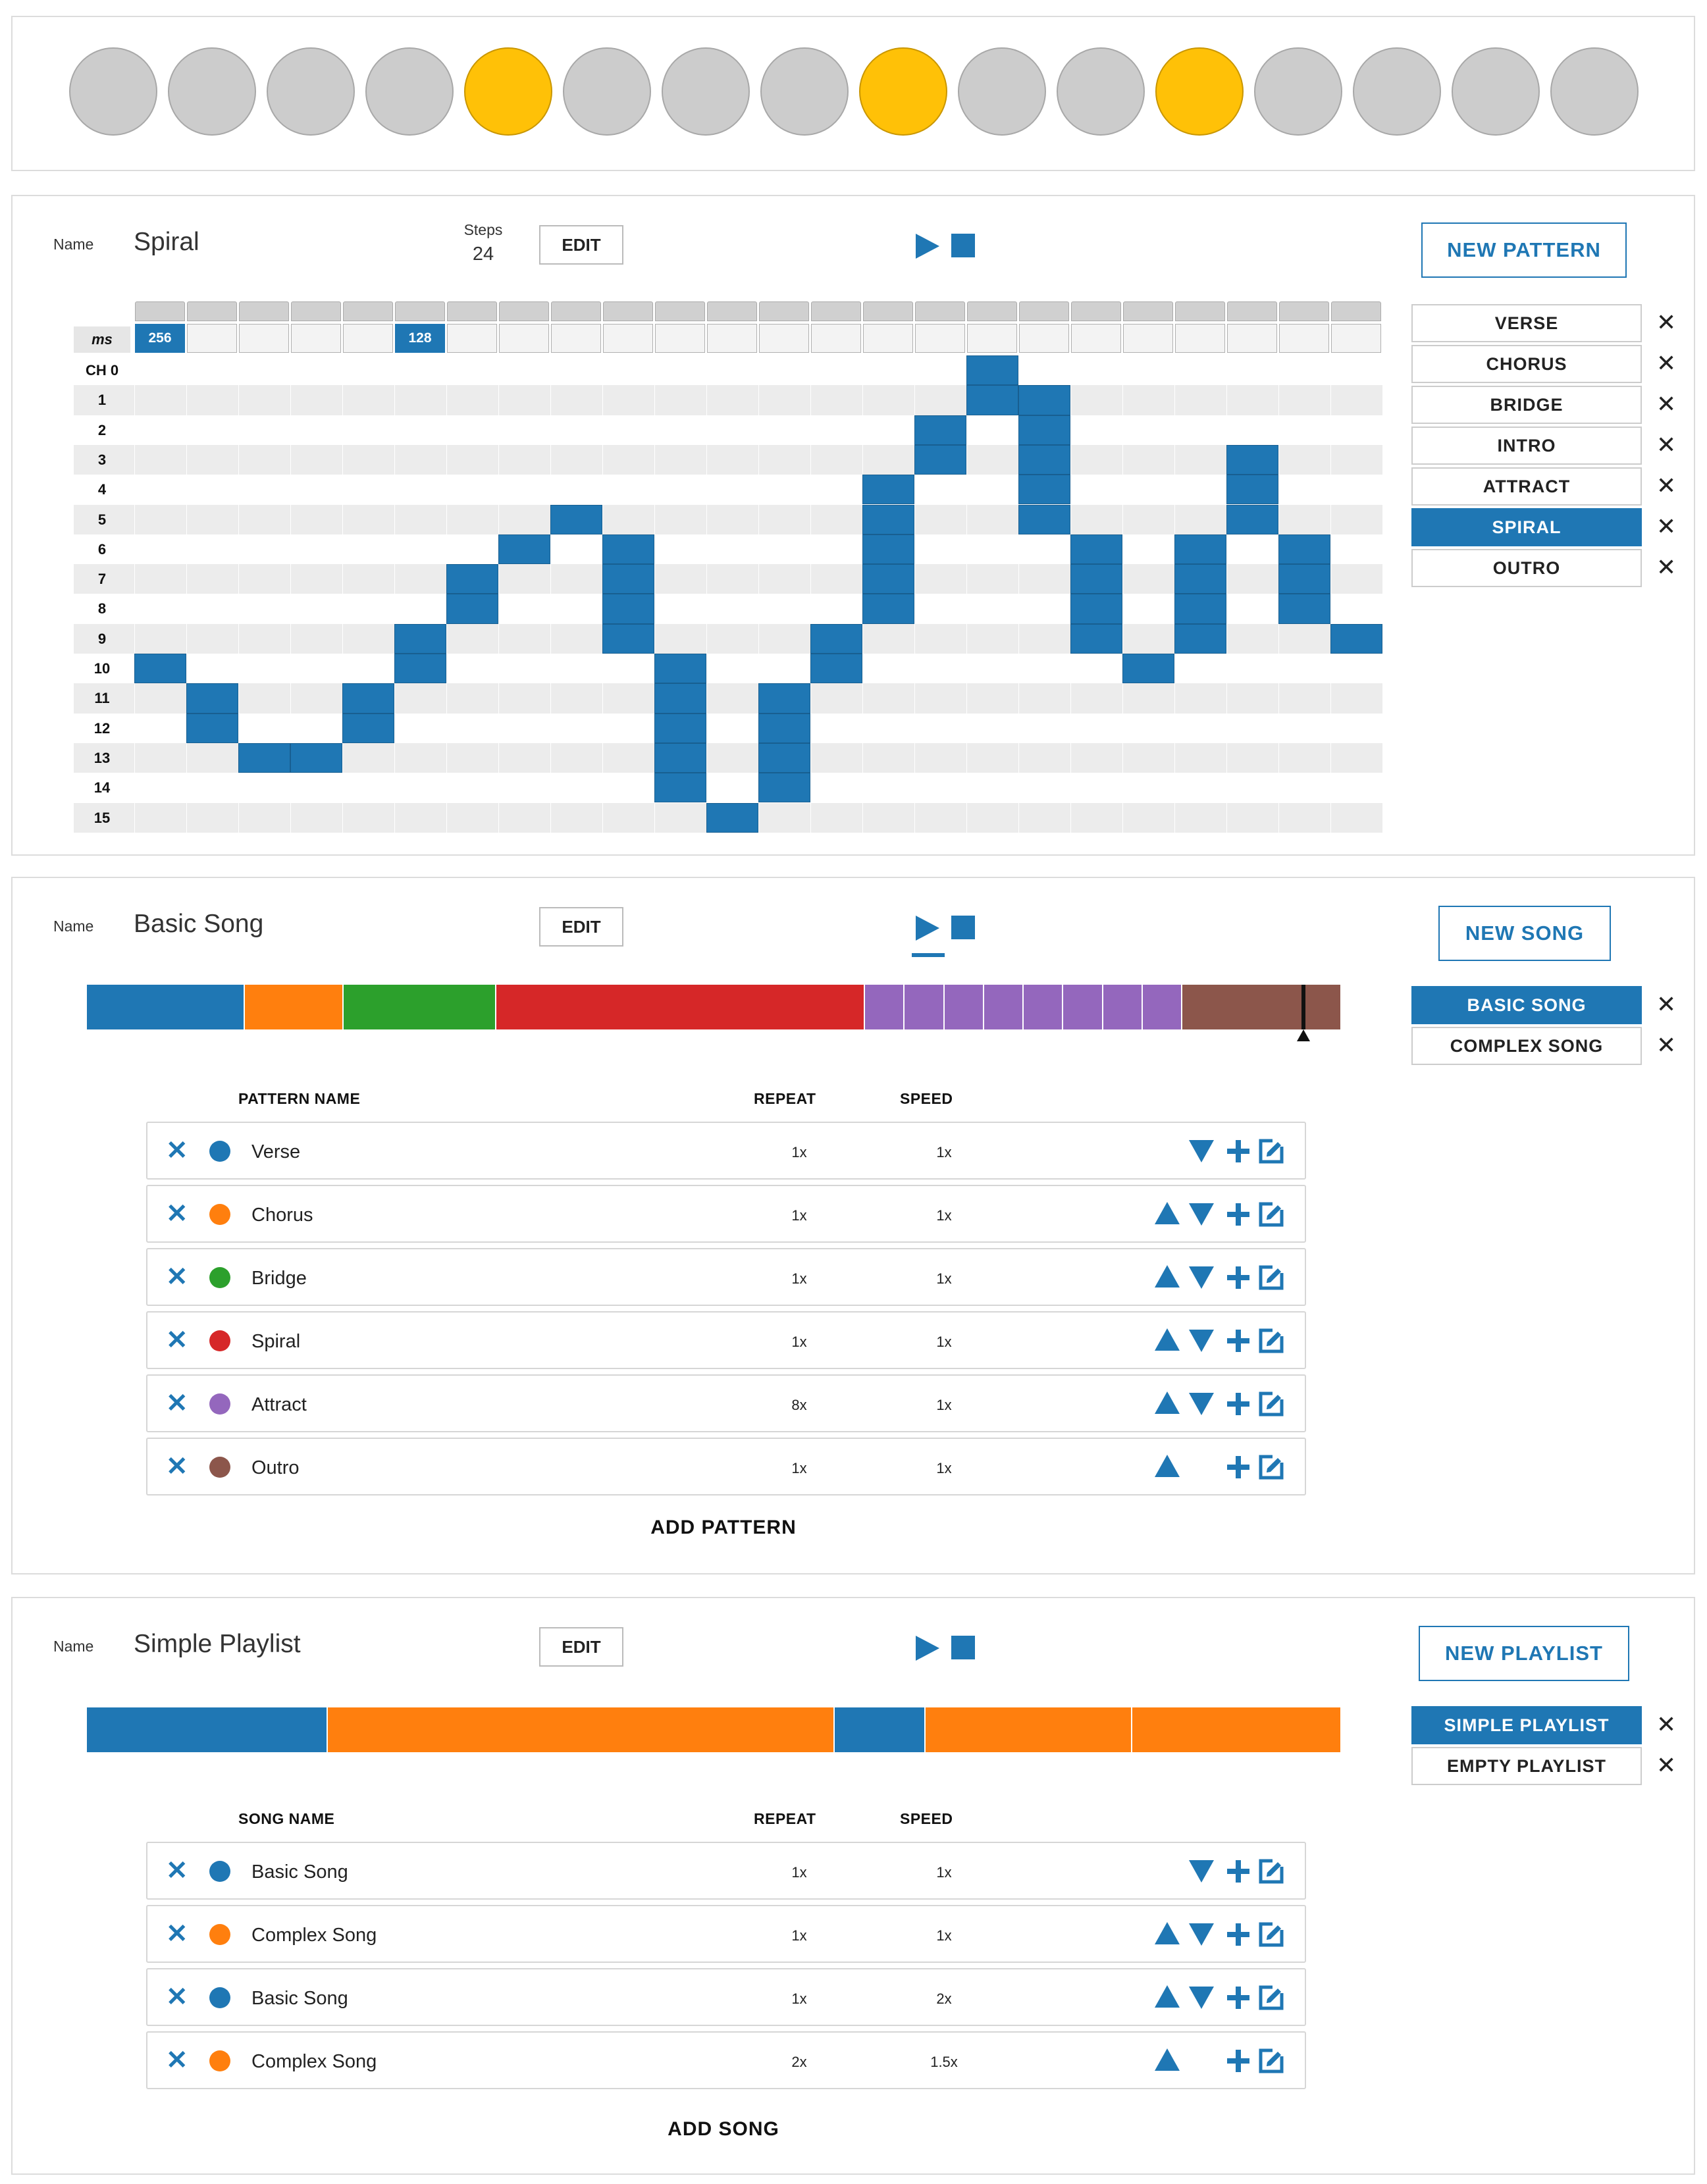 The height and width of the screenshot is (2184, 1707). Describe the element at coordinates (726, 1151) in the screenshot. I see `table-row: ✕ Verse 1x 1x` at that location.